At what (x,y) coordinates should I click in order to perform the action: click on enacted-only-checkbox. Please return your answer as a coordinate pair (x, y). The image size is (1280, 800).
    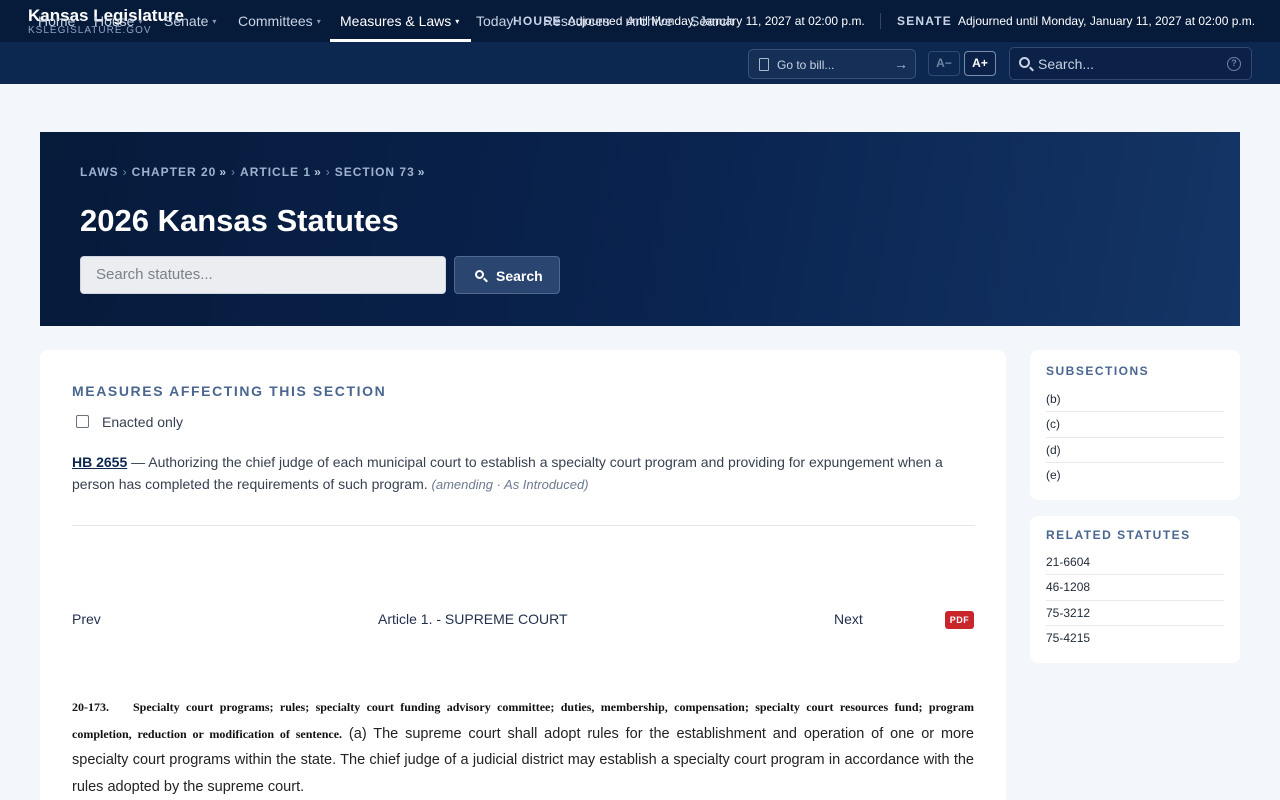
    Looking at the image, I should click on (82, 421).